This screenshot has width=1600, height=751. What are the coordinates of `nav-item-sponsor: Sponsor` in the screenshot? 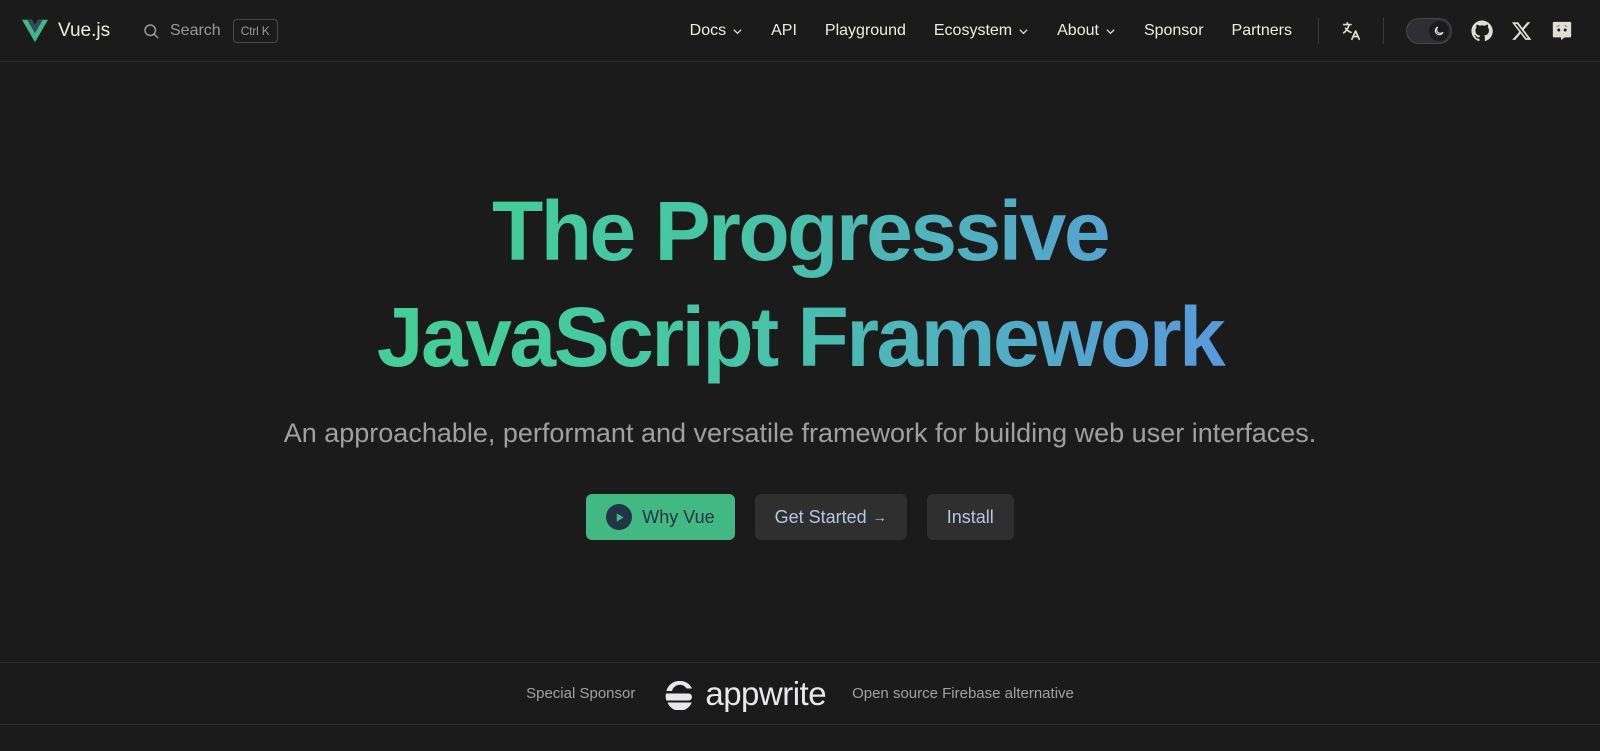 It's located at (1174, 31).